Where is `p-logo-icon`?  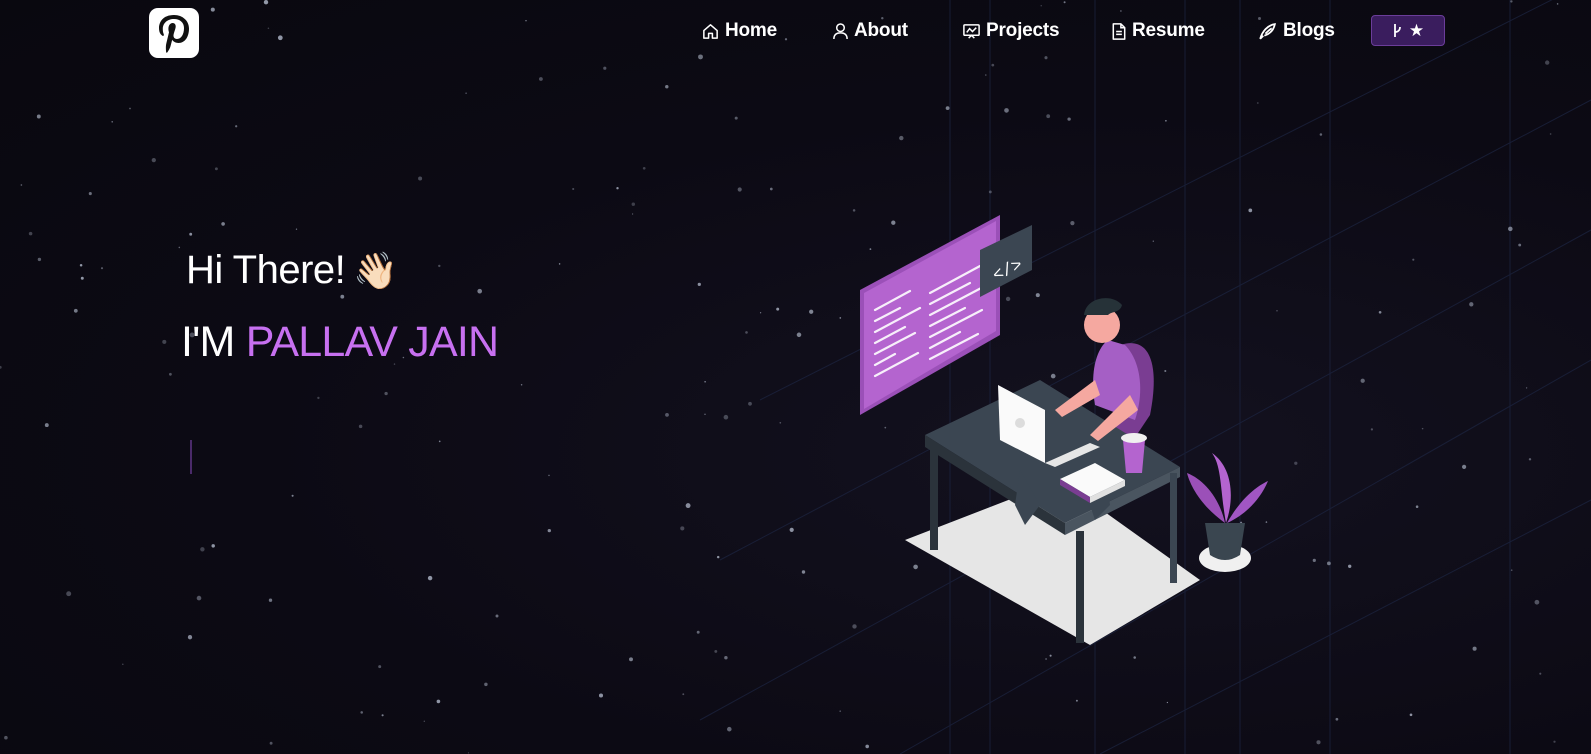
p-logo-icon is located at coordinates (174, 34).